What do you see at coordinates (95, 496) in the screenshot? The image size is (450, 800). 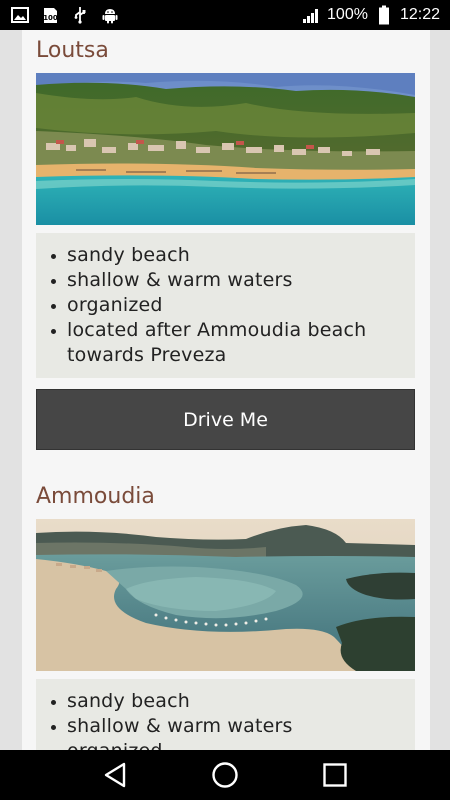 I see `beach-title: Ammoudia` at bounding box center [95, 496].